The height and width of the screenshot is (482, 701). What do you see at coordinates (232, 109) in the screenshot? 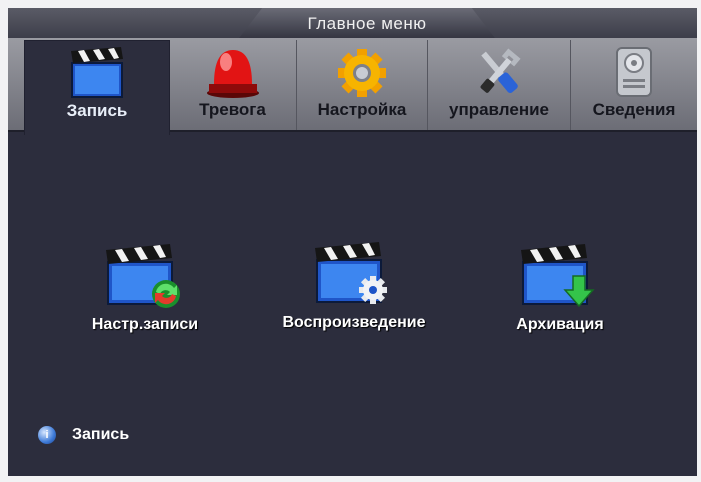
I see `tab-label: Тревога` at bounding box center [232, 109].